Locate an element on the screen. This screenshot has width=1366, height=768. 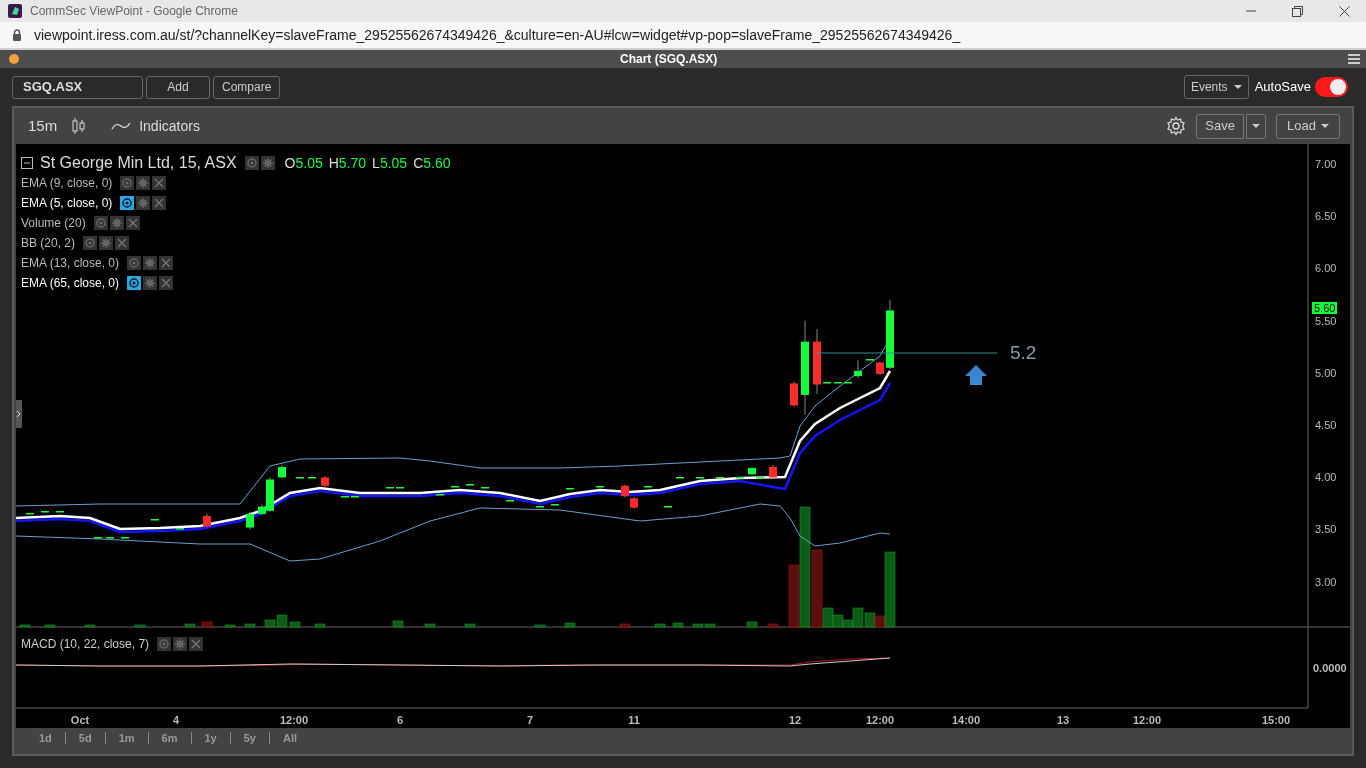
toolbar-button: Compare is located at coordinates (247, 87).